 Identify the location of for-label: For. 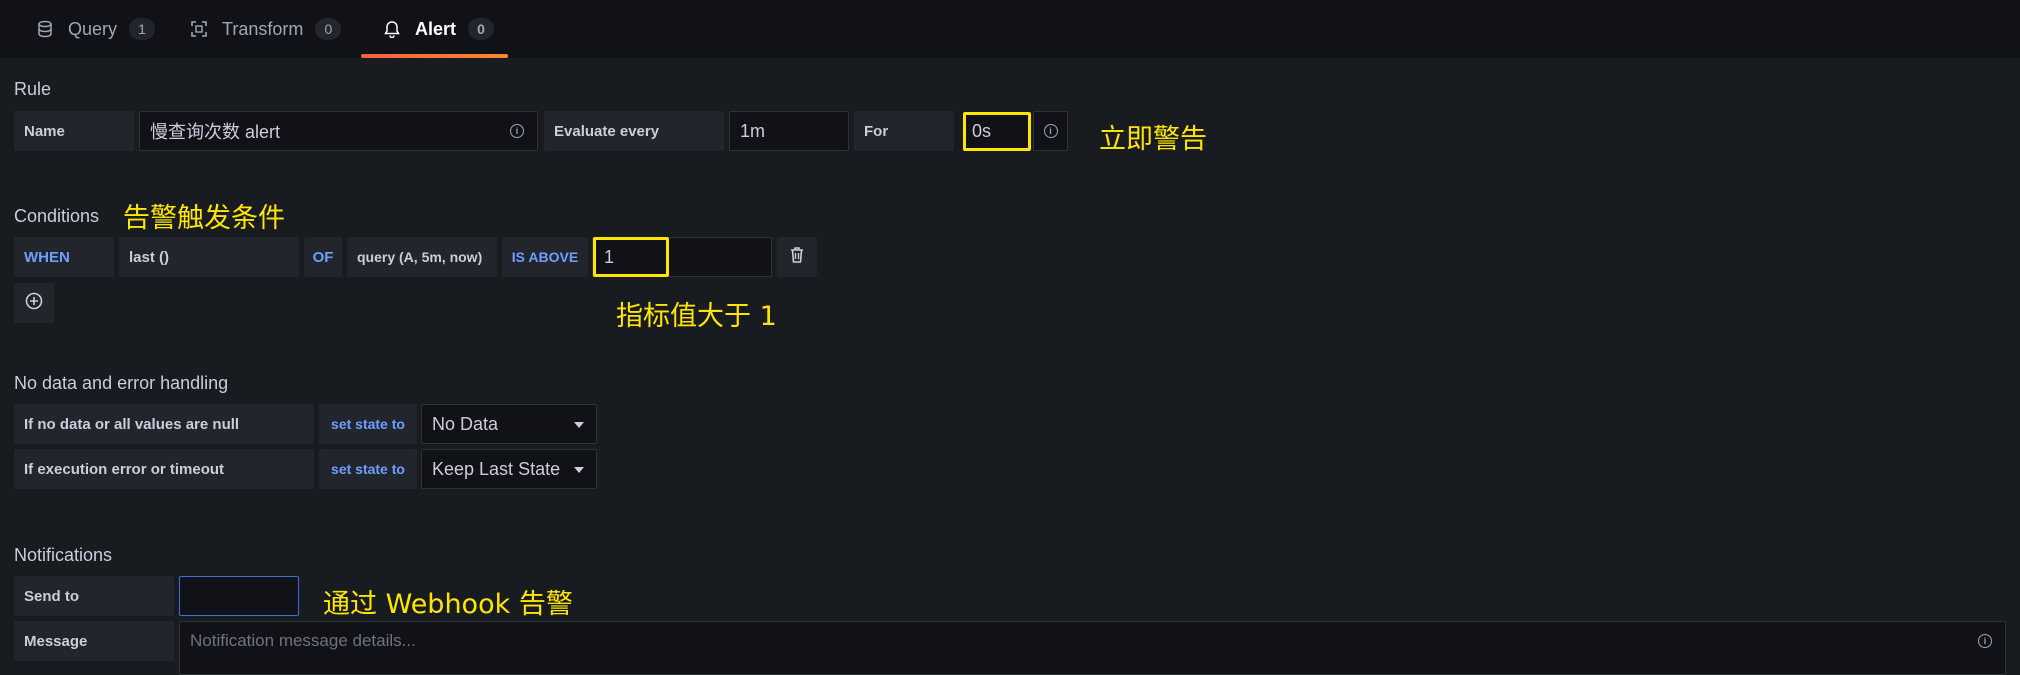
(904, 131).